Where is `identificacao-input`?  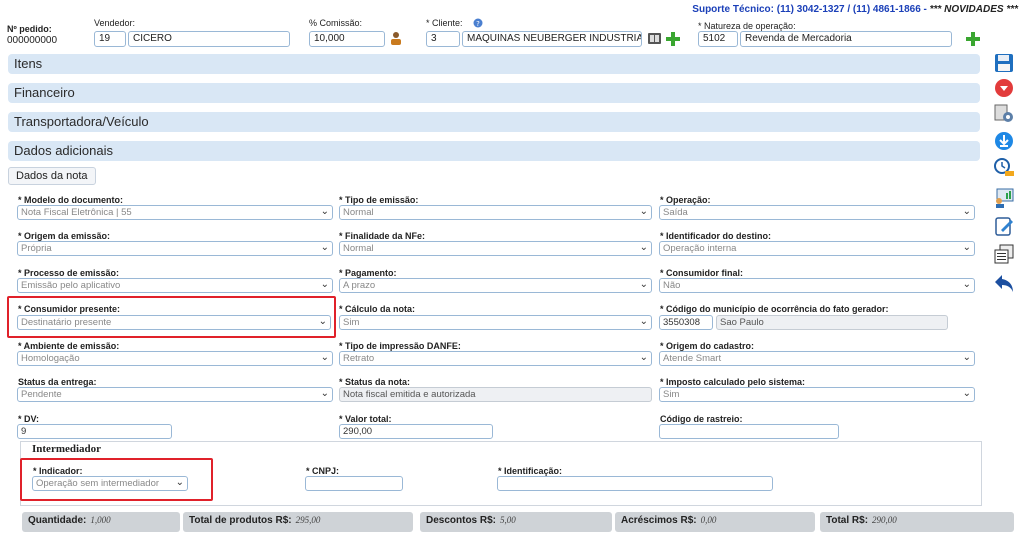 identificacao-input is located at coordinates (635, 483).